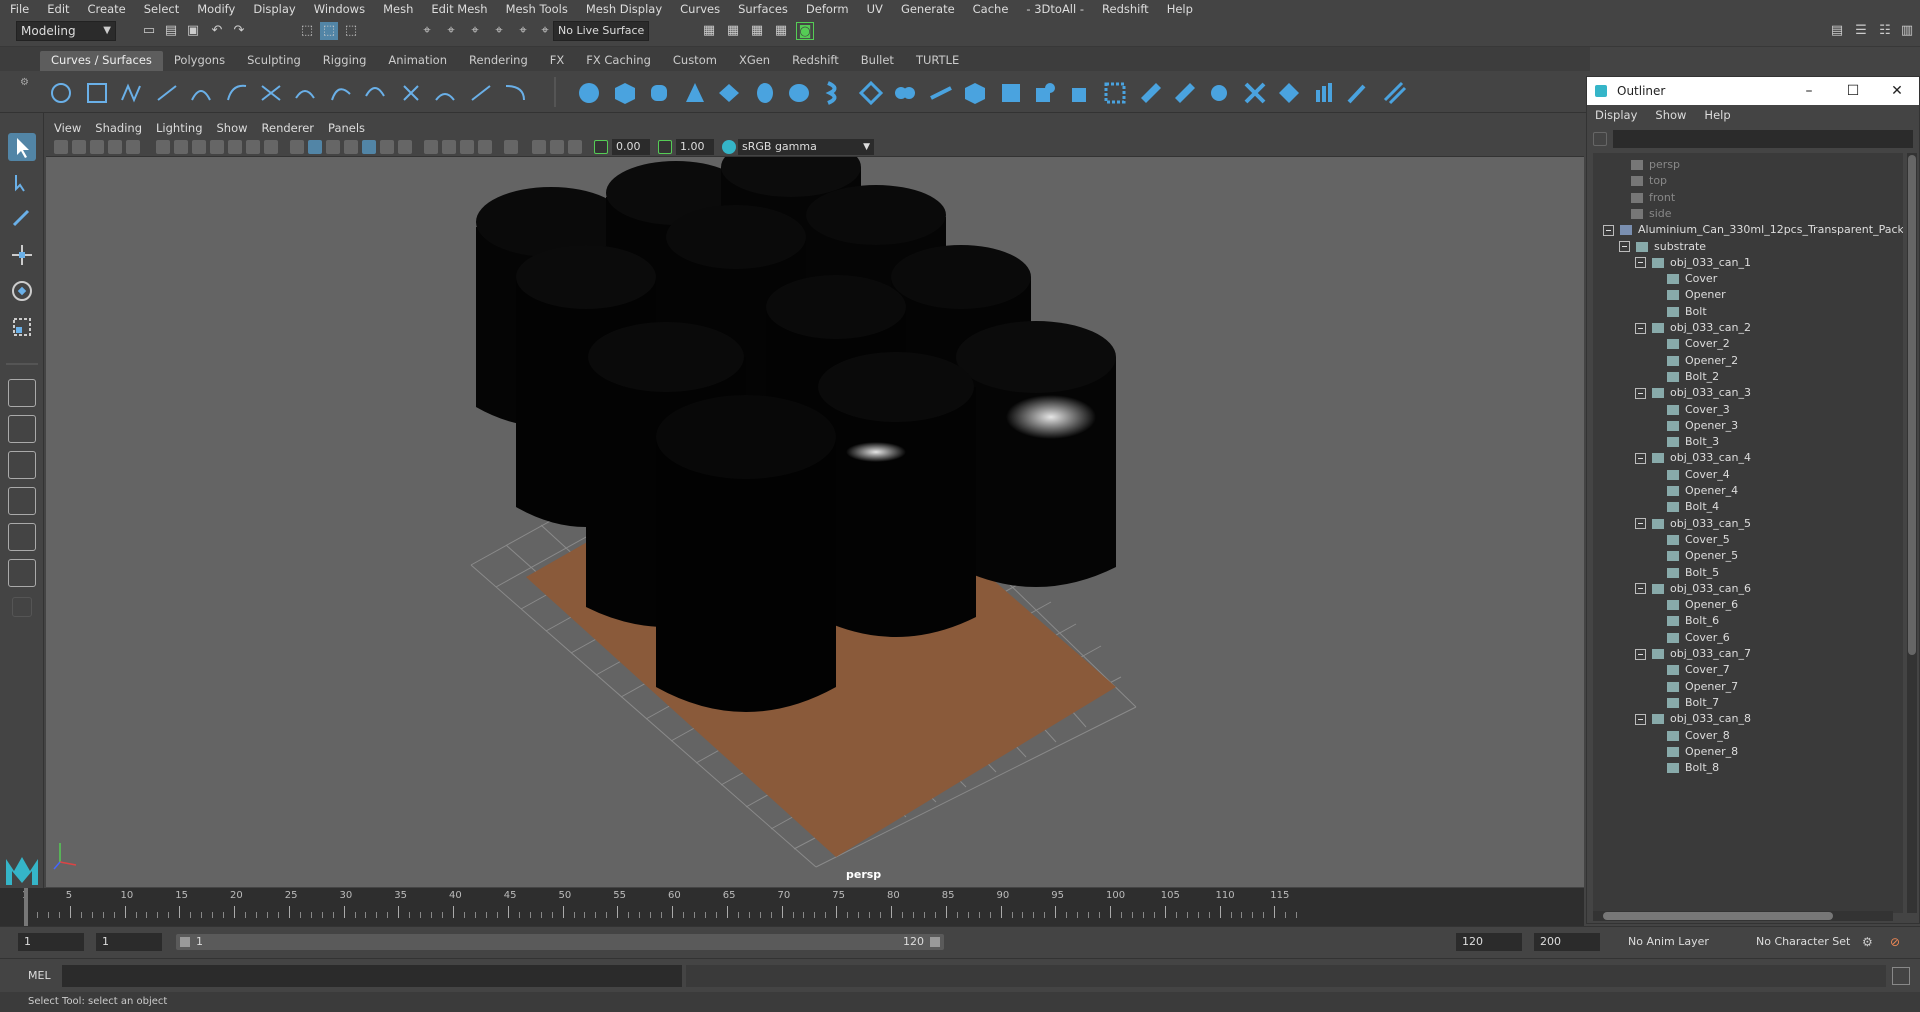  I want to click on detach-surfaces-icon, so click(1255, 93).